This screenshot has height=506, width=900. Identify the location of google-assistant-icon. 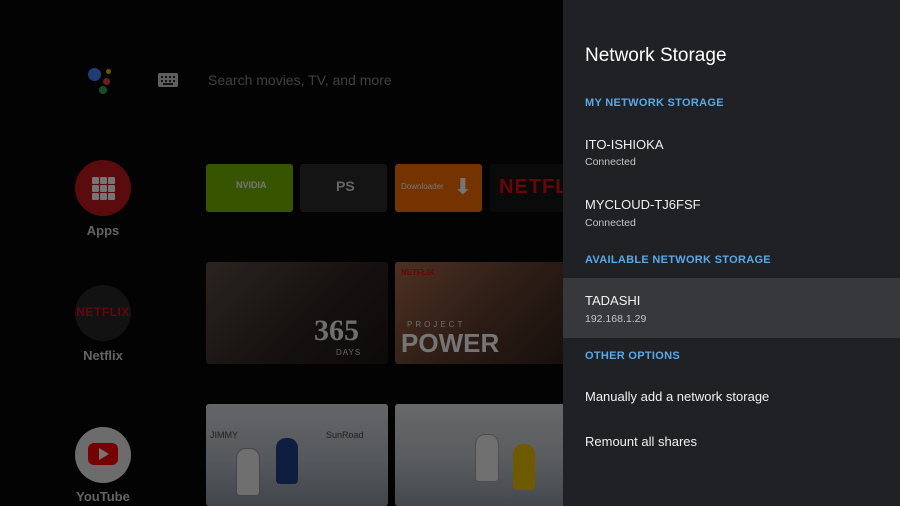
(103, 81).